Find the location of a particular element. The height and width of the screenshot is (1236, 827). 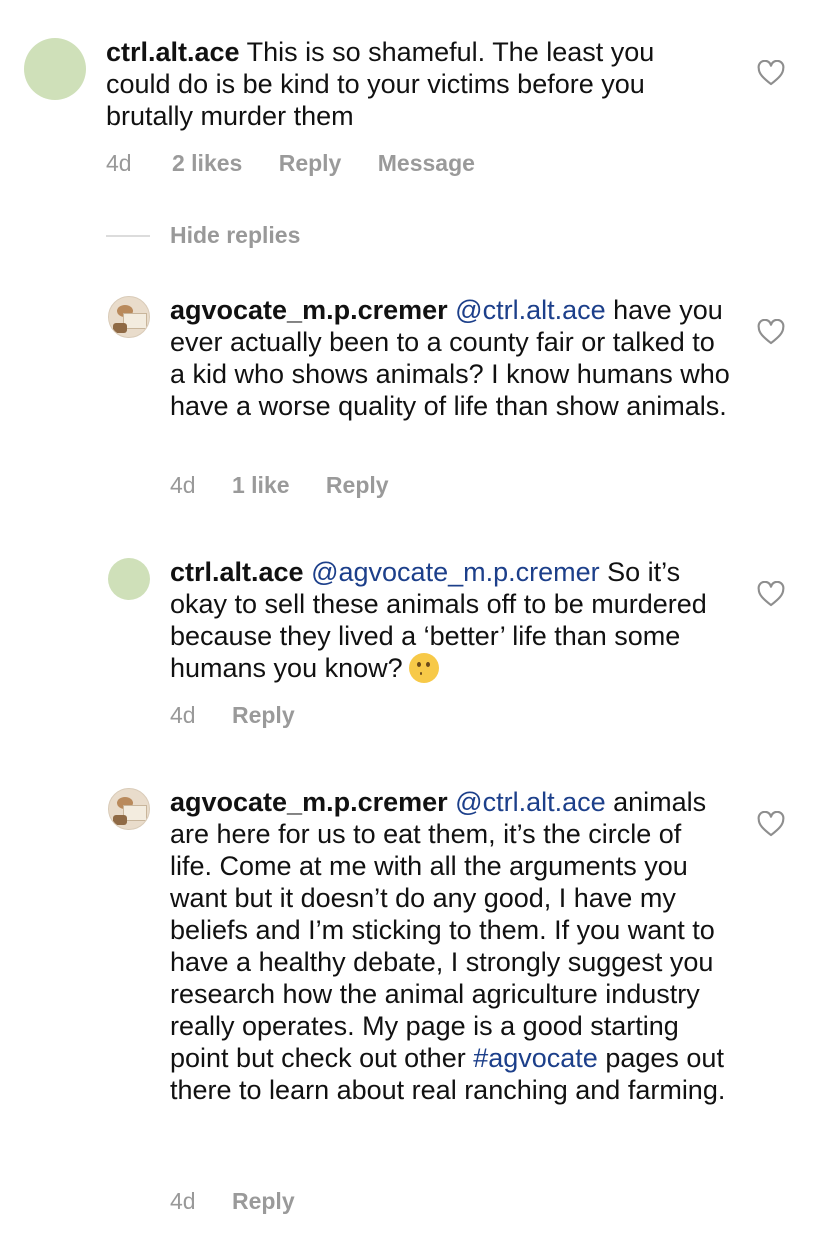

comment-4-meta: 4d Reply is located at coordinates (232, 1201).